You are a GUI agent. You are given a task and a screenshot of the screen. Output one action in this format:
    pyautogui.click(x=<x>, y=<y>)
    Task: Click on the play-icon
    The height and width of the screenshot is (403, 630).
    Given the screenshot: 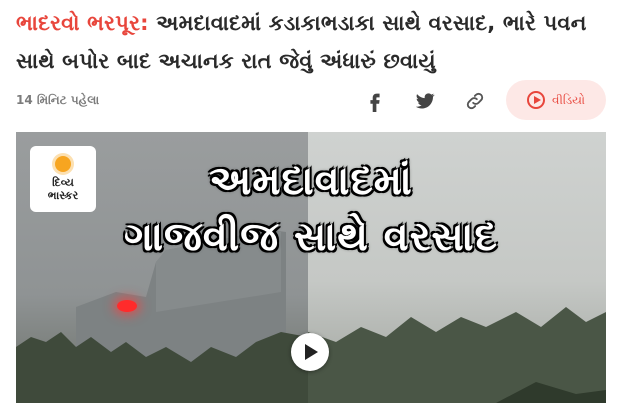 What is the action you would take?
    pyautogui.click(x=310, y=352)
    